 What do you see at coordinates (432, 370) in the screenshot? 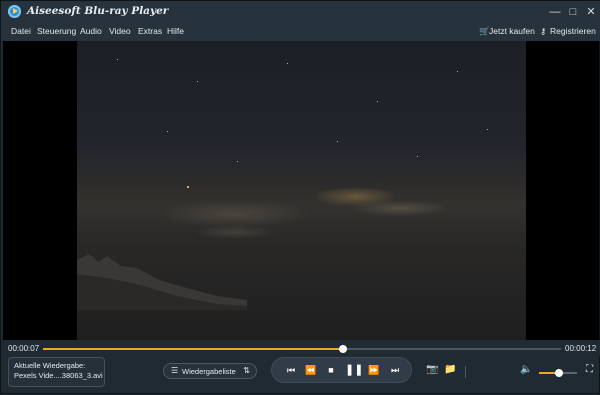
I see `camera-icon: 📷` at bounding box center [432, 370].